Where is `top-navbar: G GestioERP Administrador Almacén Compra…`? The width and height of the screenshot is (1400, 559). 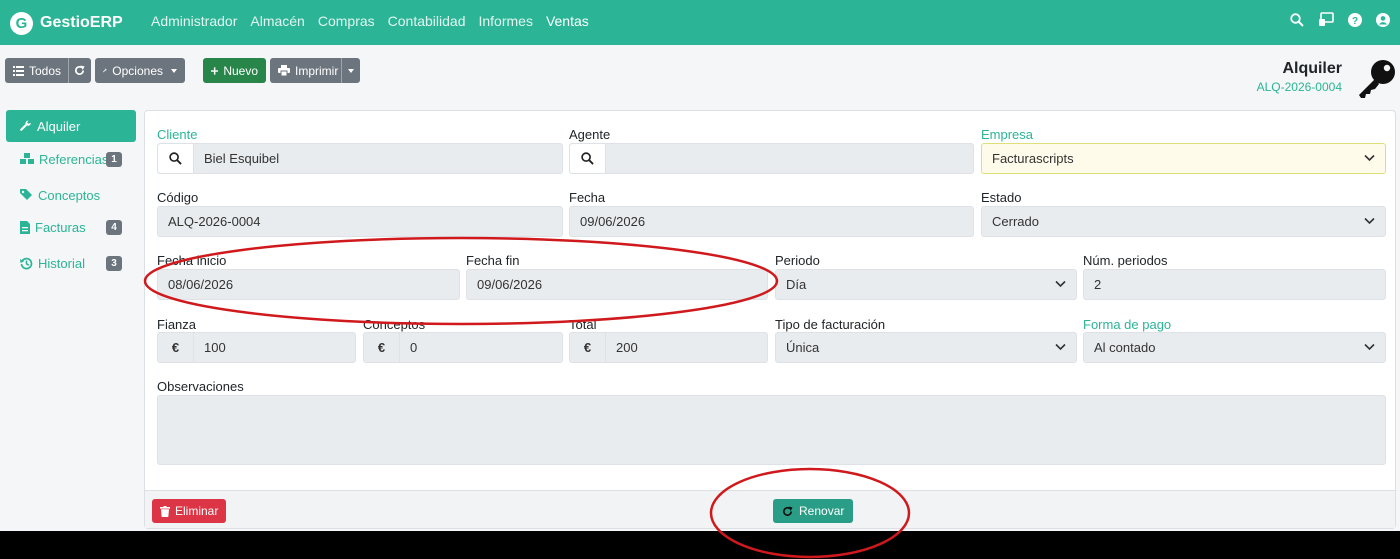
top-navbar: G GestioERP Administrador Almacén Compra… is located at coordinates (700, 22).